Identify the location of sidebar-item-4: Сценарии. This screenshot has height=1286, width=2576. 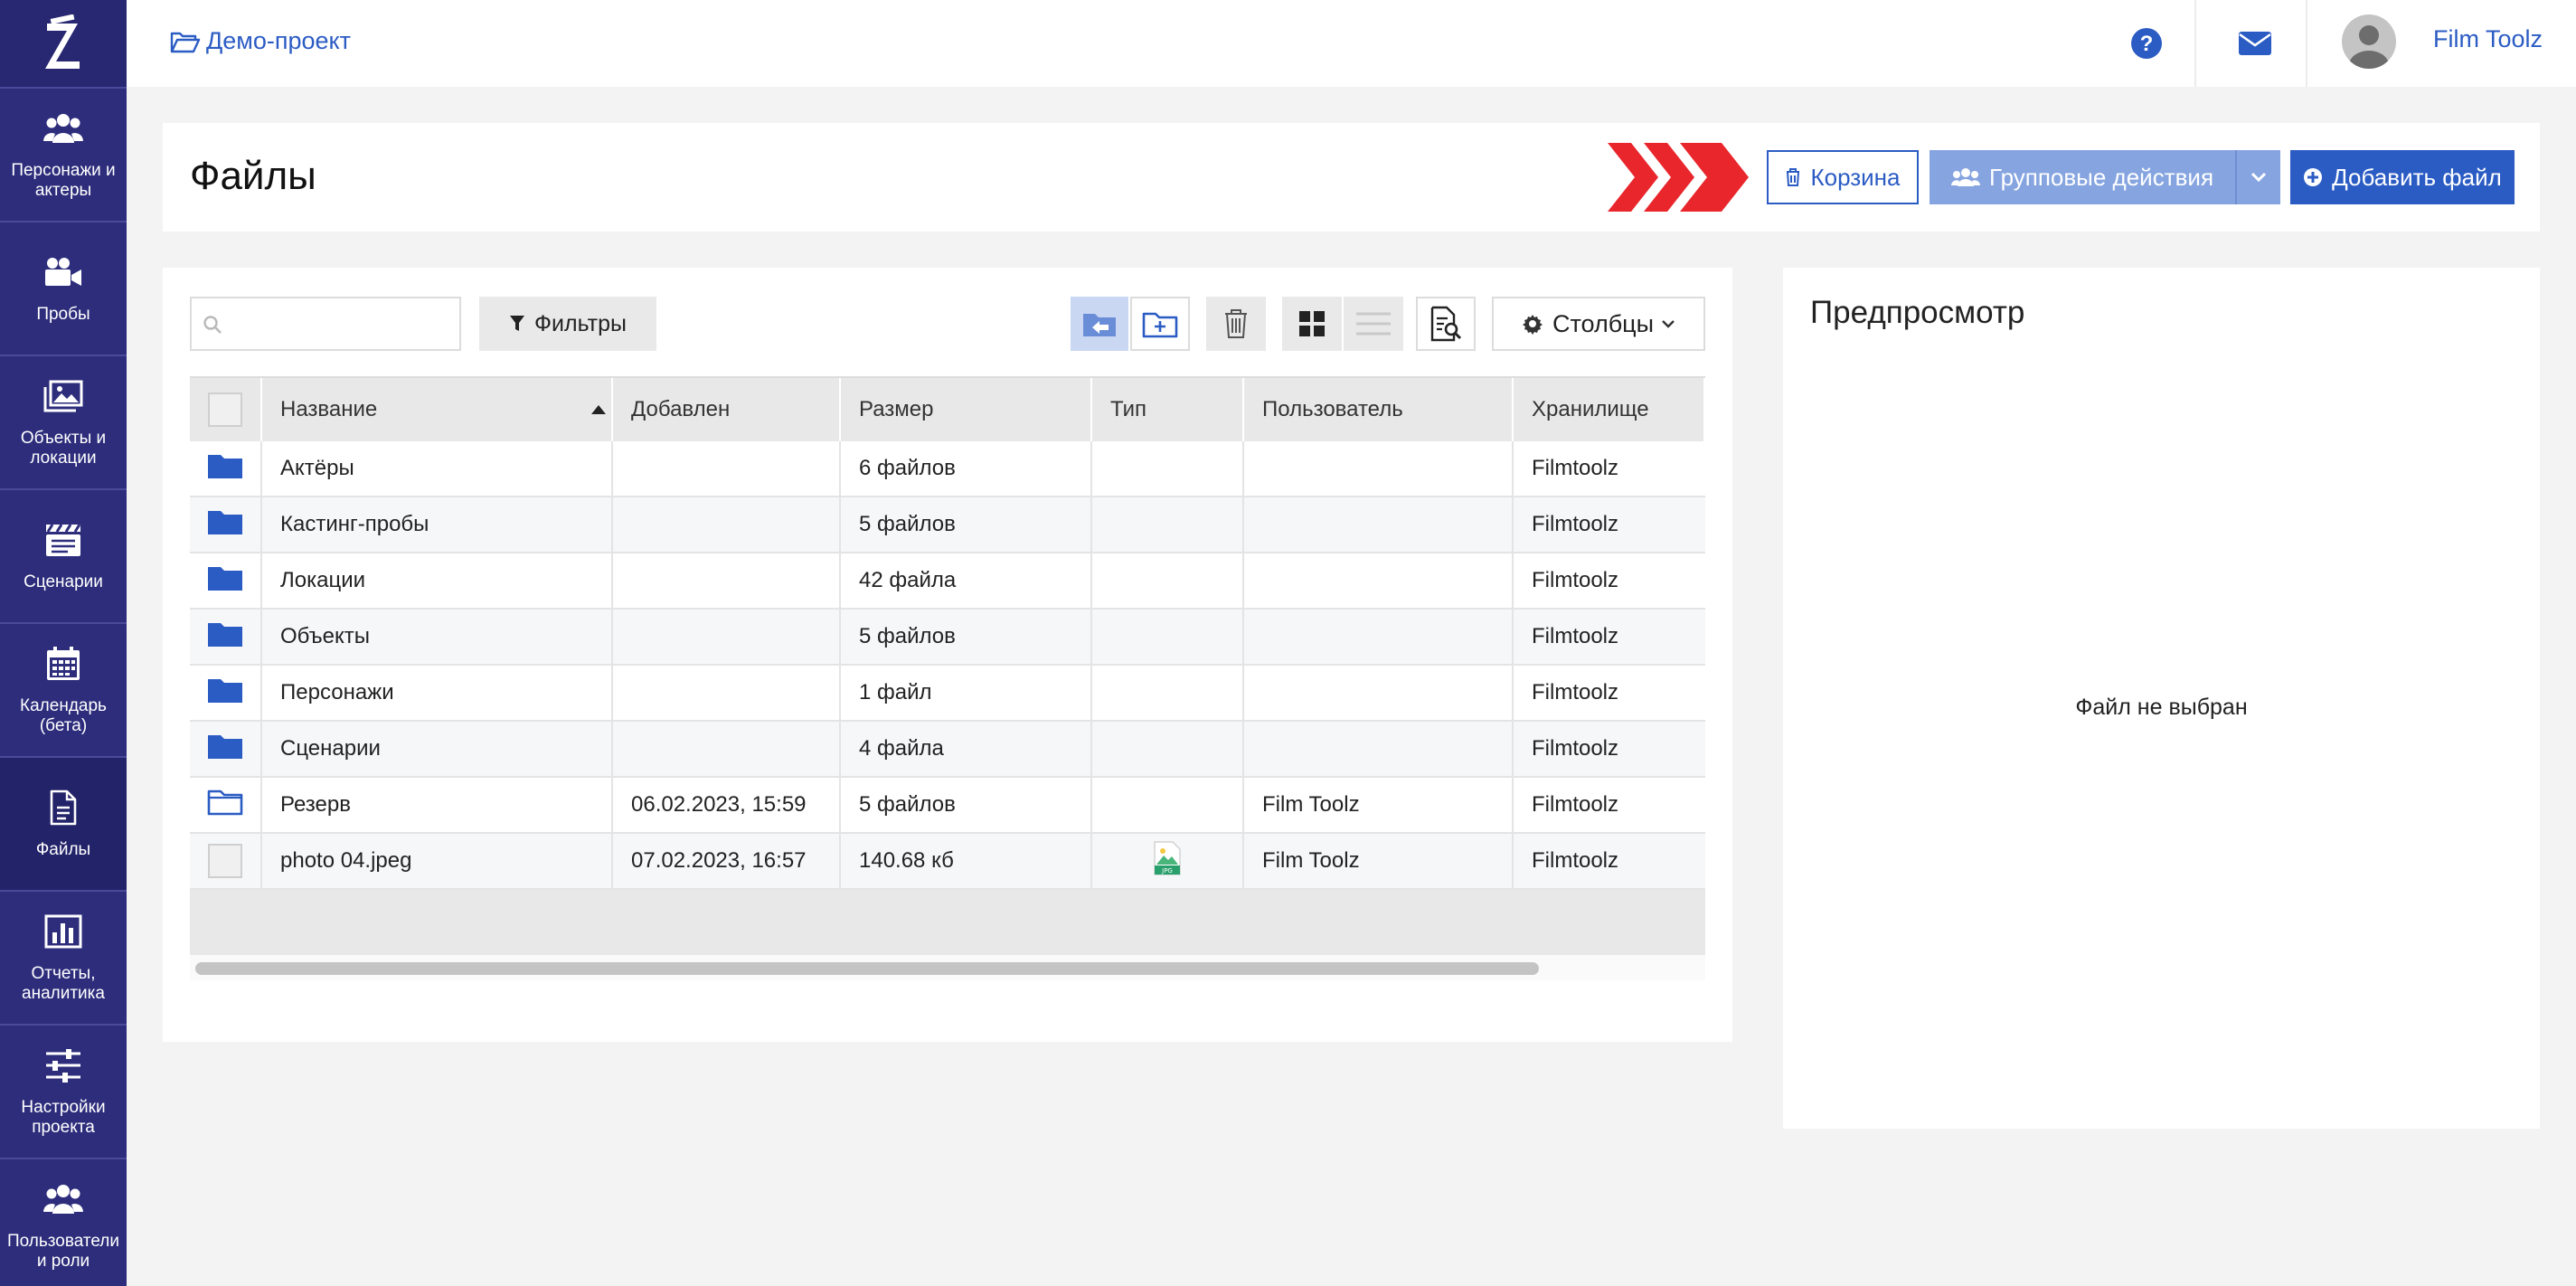
(63, 555).